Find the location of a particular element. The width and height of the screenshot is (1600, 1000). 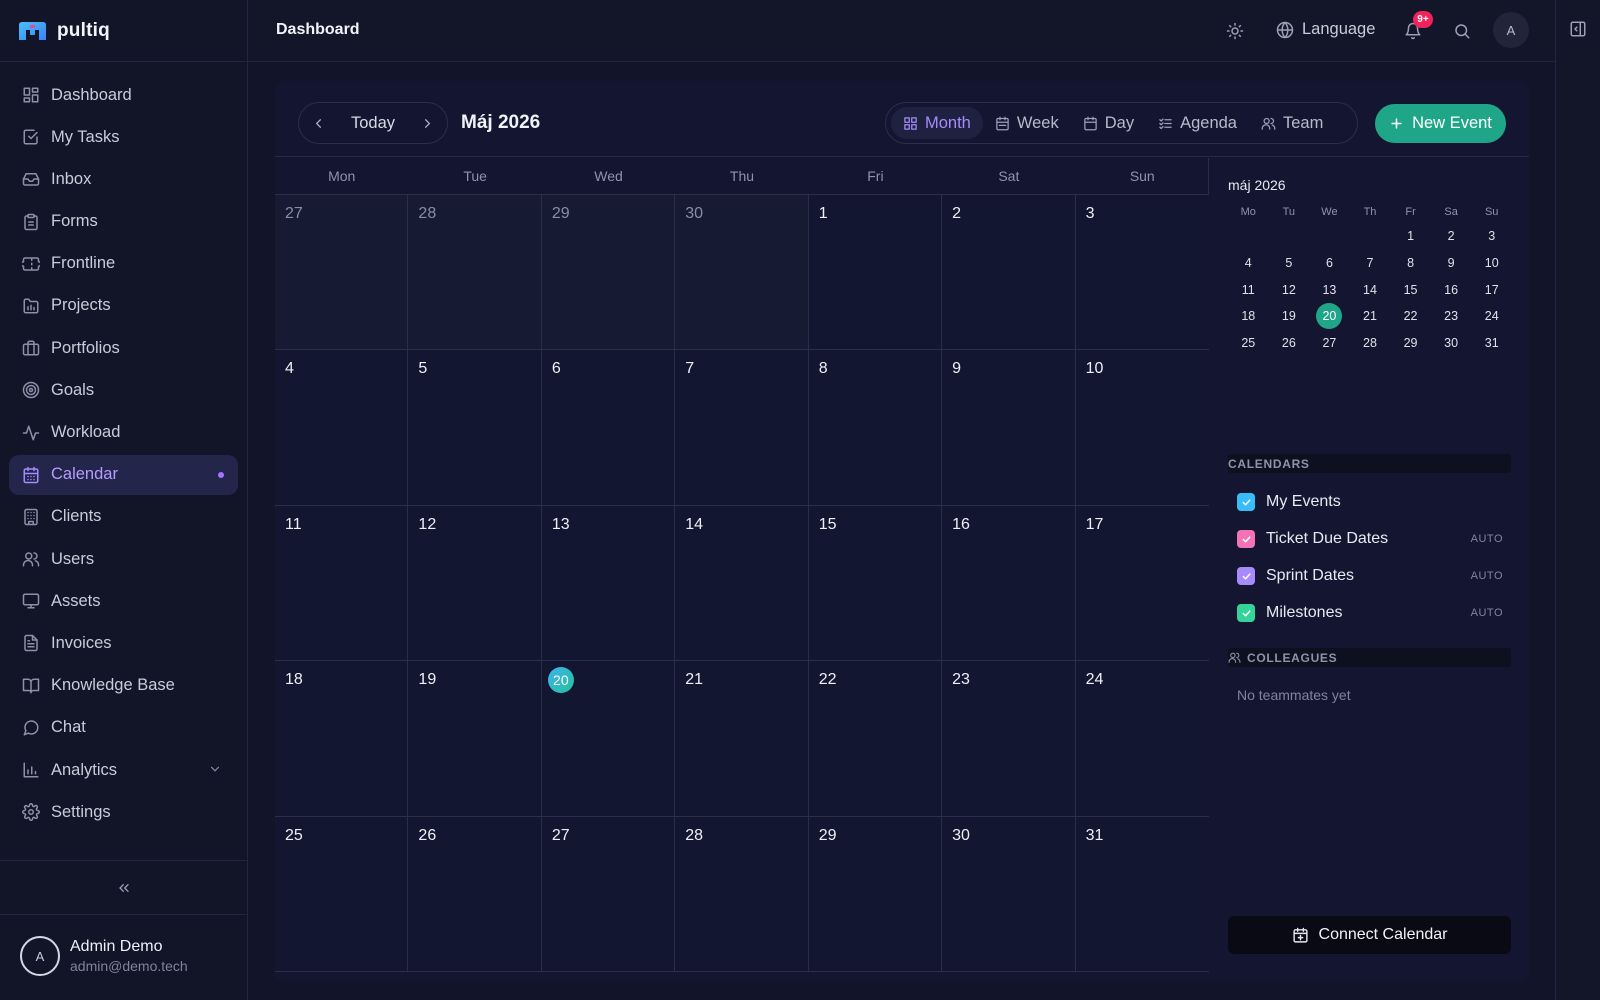

prev-month-button is located at coordinates (318, 123).